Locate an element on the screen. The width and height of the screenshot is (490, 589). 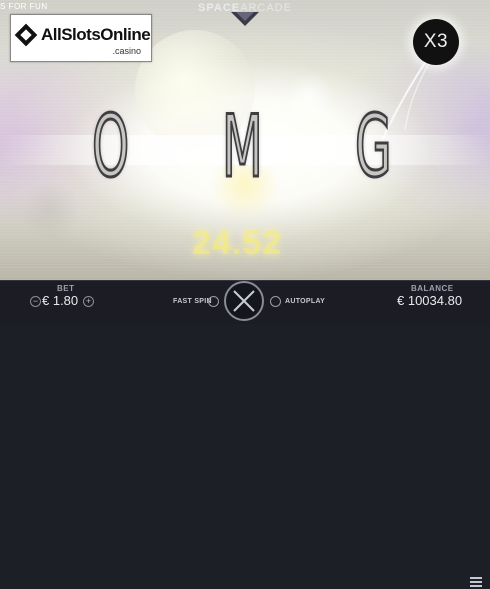
autoplay-icon is located at coordinates (275, 301).